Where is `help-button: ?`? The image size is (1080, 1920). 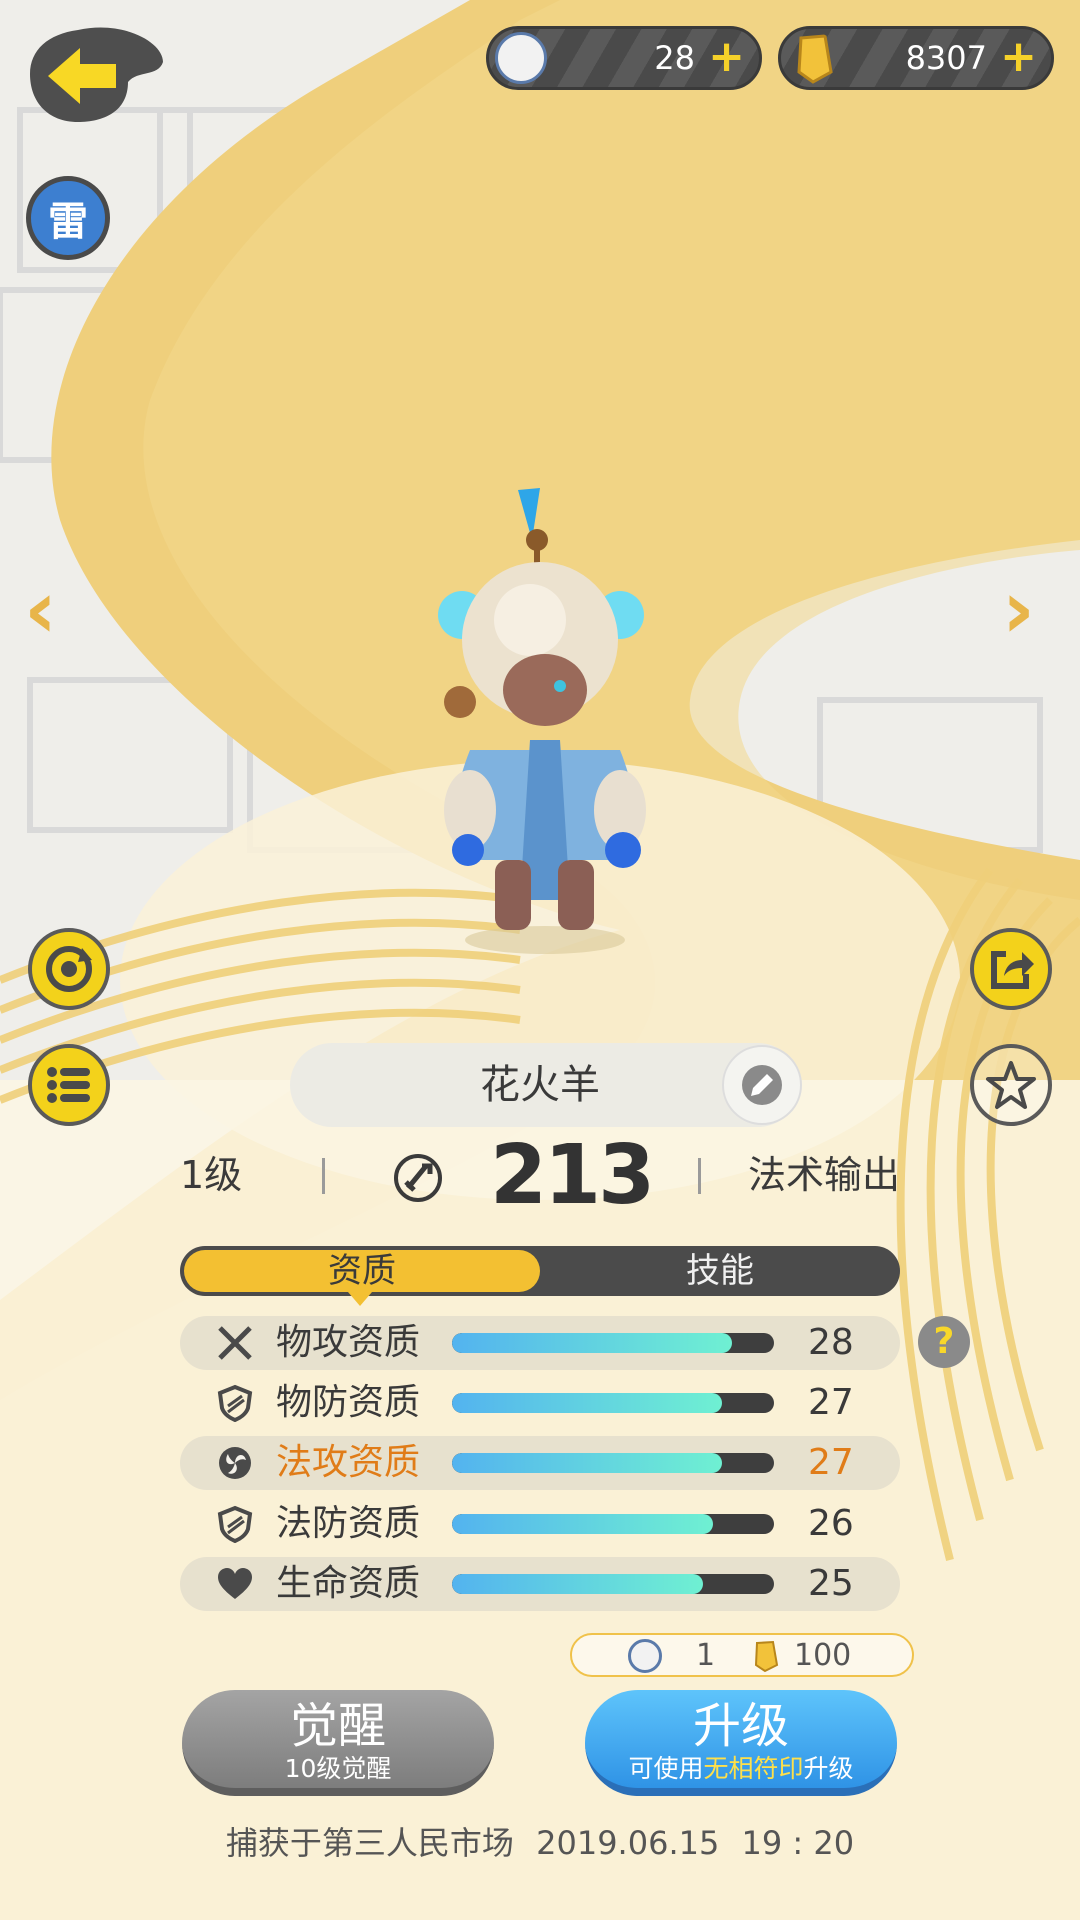
help-button: ? is located at coordinates (944, 1342).